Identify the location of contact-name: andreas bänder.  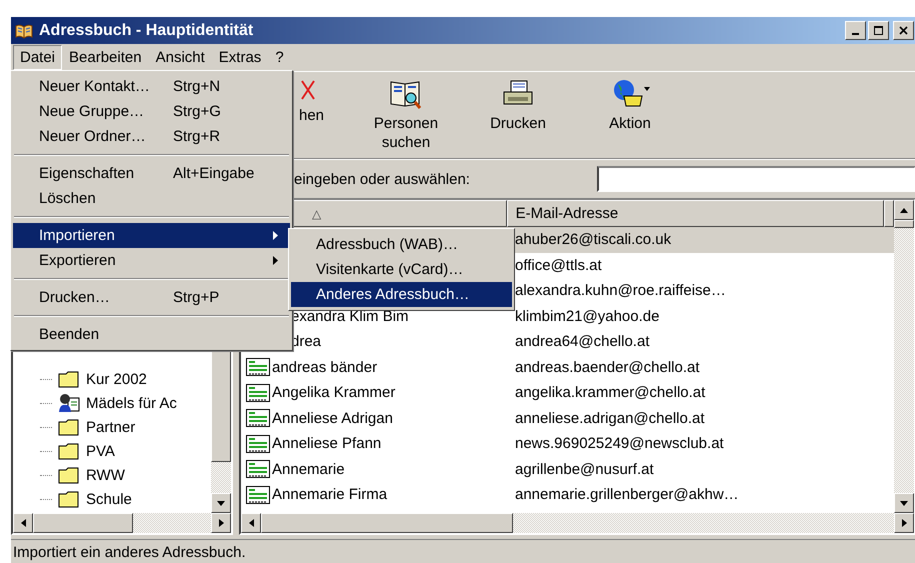
(325, 367).